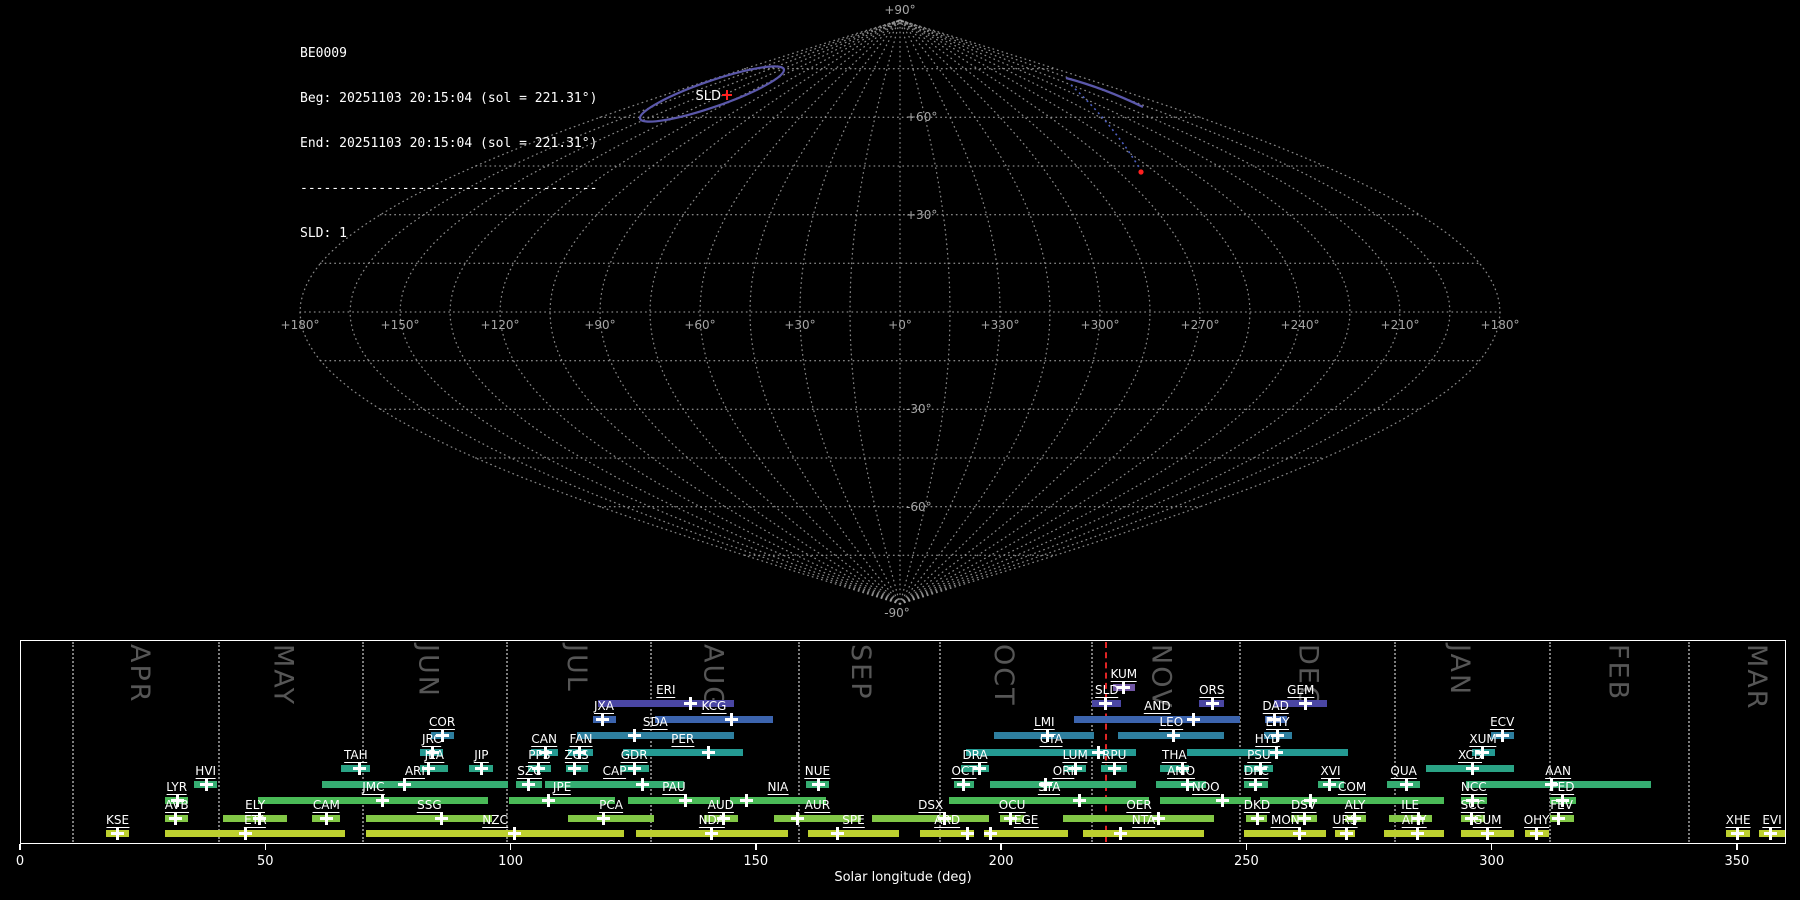 The height and width of the screenshot is (900, 1800). I want to click on shower-label-TAH: TAH, so click(355, 755).